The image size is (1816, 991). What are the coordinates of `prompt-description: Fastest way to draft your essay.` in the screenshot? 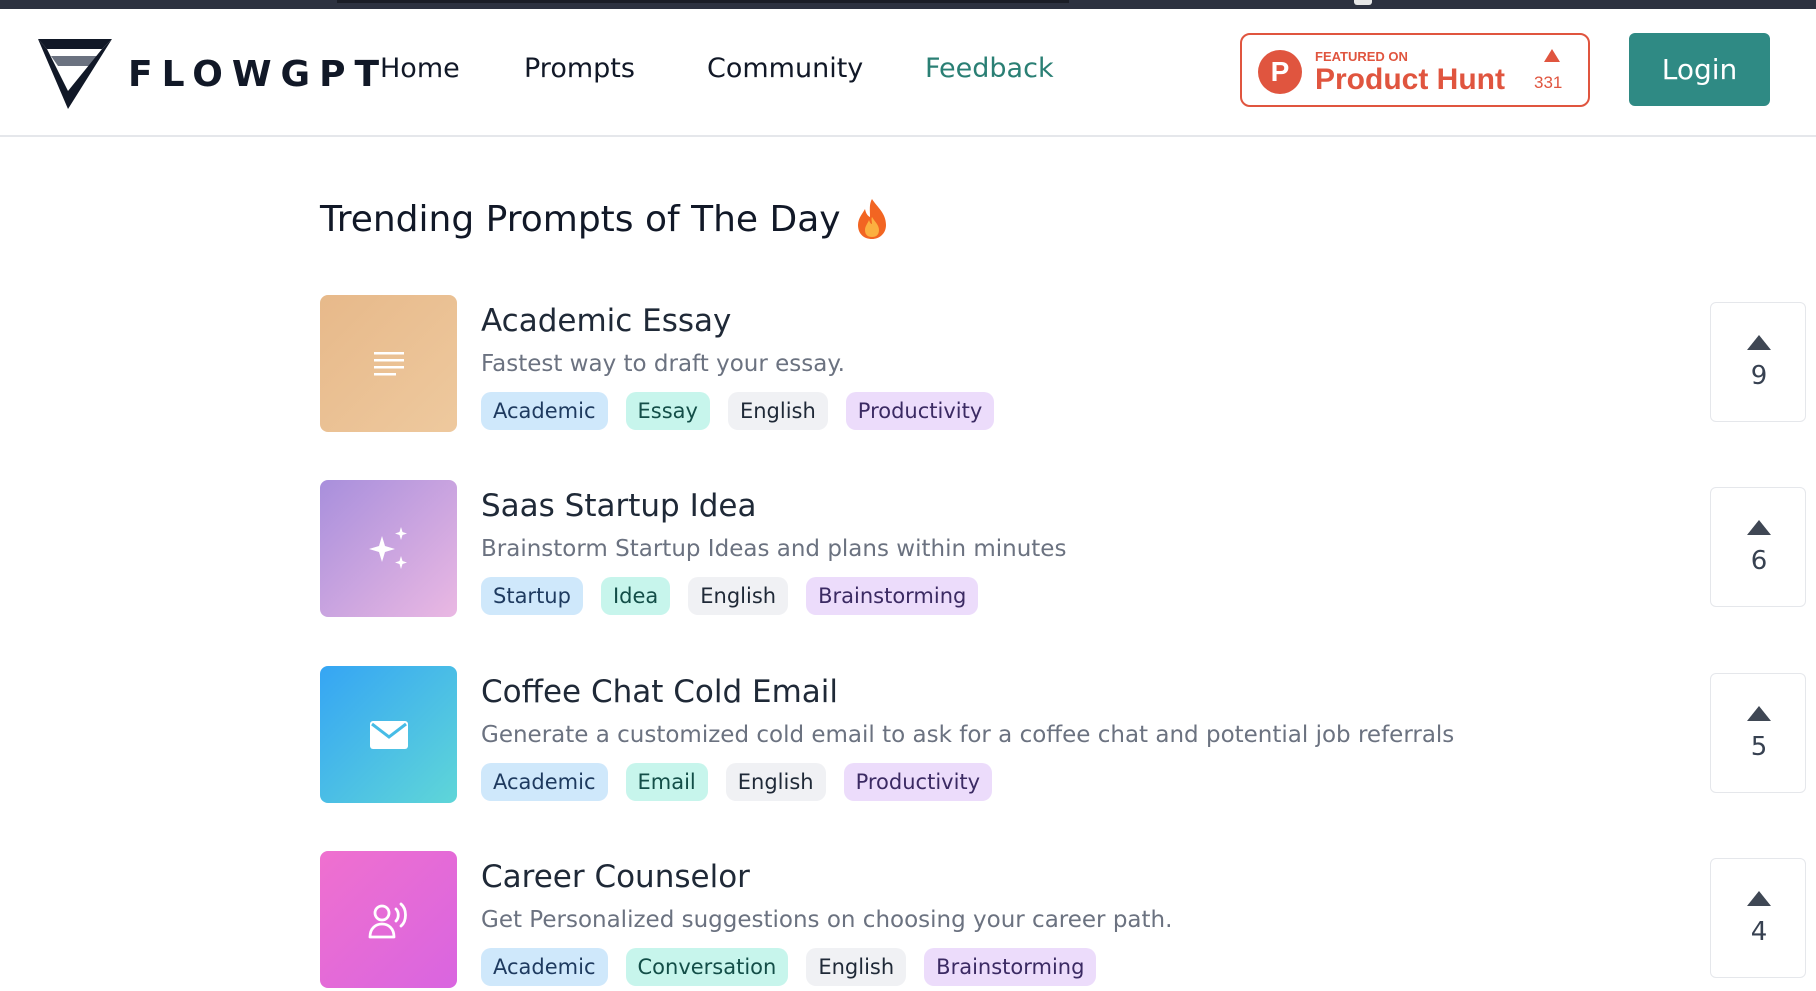 It's located at (663, 364).